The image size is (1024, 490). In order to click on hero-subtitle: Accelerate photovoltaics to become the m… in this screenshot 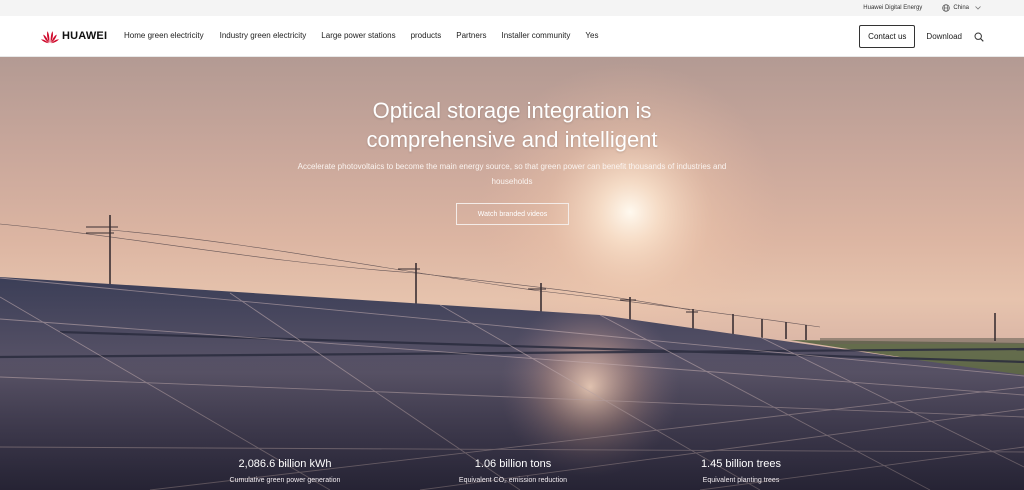, I will do `click(512, 174)`.